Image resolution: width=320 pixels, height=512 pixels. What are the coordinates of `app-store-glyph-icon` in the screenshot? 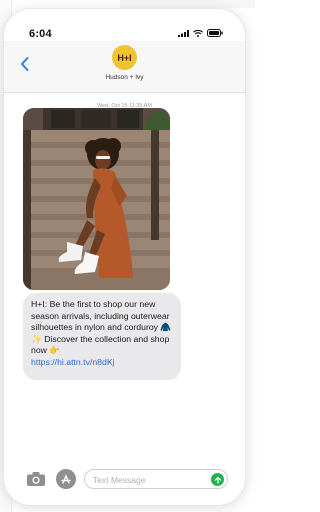 It's located at (66, 479).